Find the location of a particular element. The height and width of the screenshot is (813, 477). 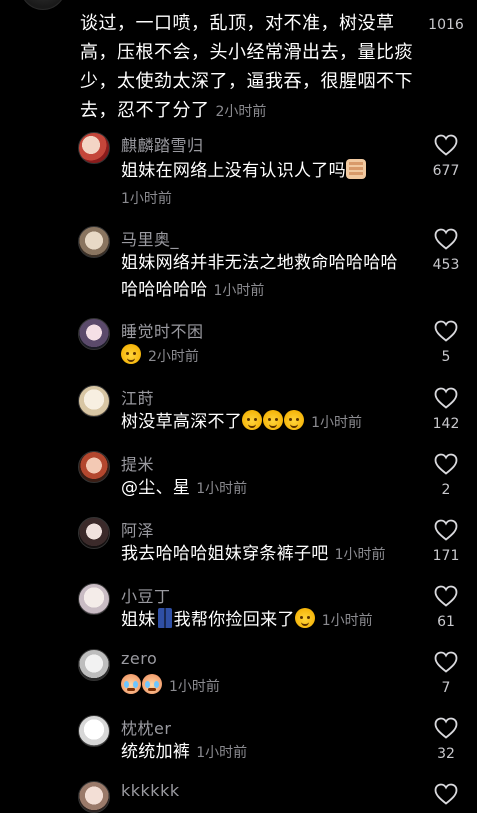

like-count: 32 is located at coordinates (446, 754).